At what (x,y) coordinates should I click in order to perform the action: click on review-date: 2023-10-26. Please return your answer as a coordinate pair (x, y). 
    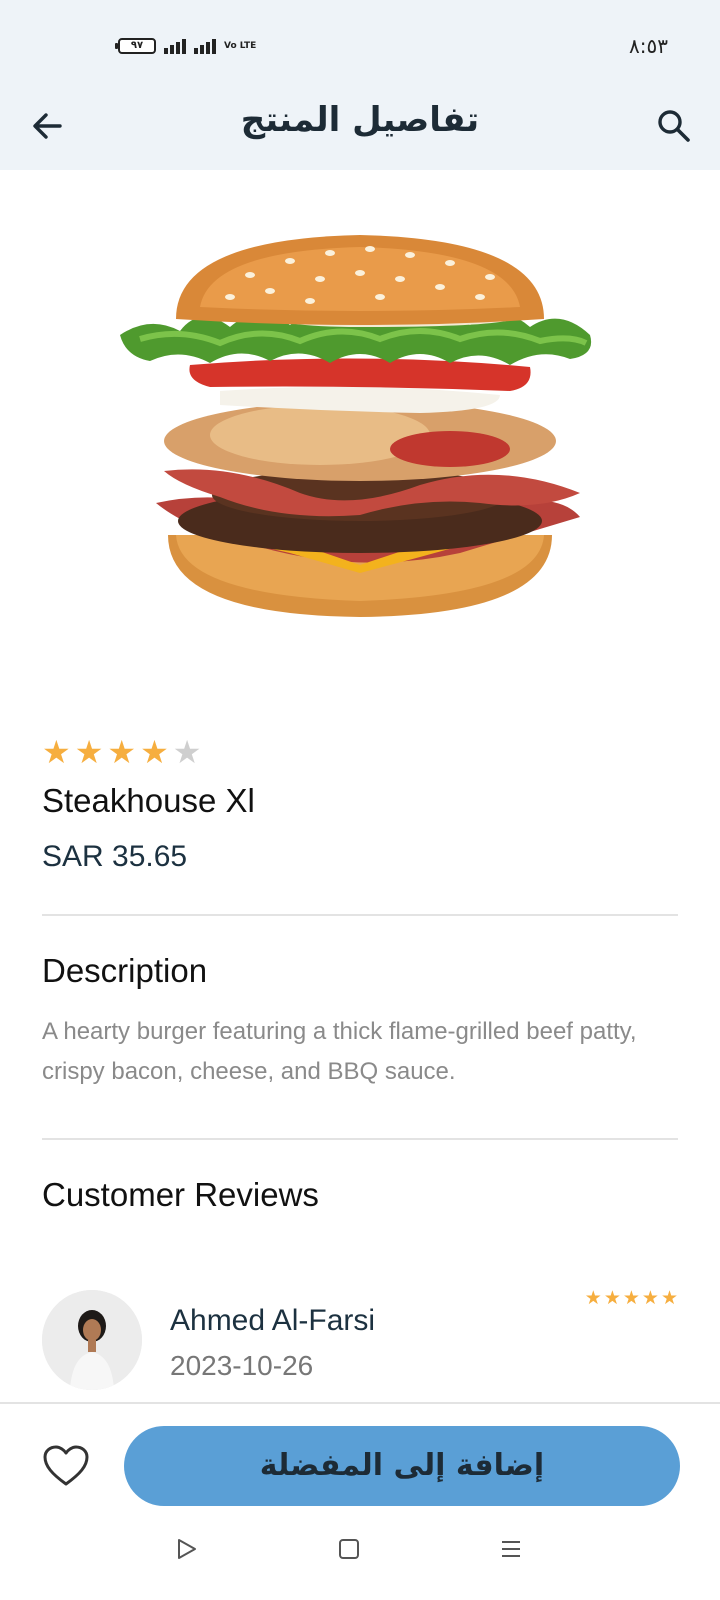
    Looking at the image, I should click on (242, 1365).